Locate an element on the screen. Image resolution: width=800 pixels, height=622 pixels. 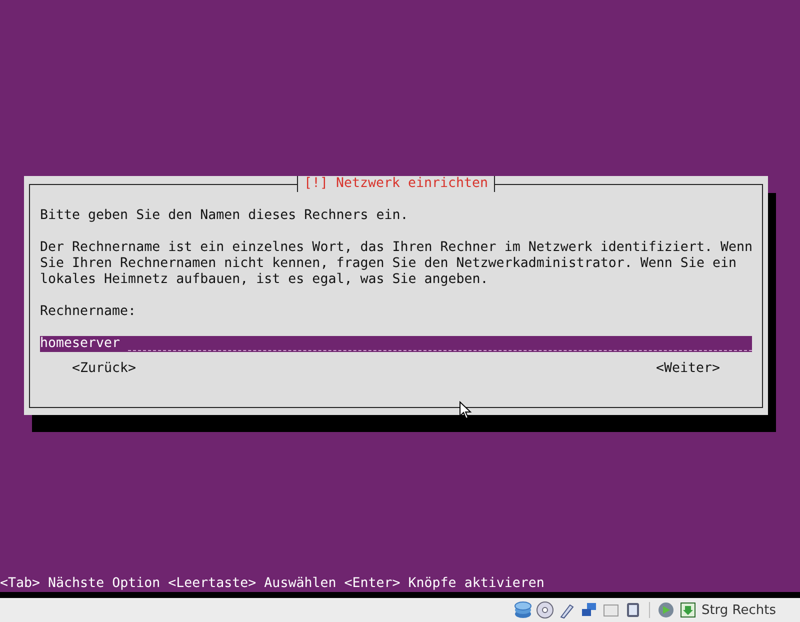
mouse-pointer-icon is located at coordinates (465, 410).